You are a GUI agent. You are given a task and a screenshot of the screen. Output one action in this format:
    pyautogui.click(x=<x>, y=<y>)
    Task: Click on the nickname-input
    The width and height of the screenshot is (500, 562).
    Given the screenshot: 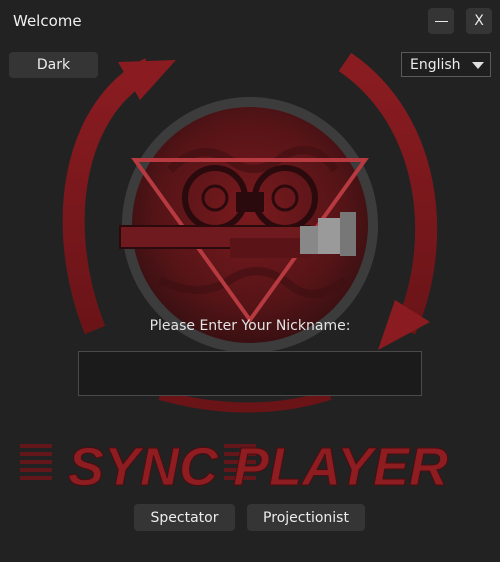 What is the action you would take?
    pyautogui.click(x=250, y=373)
    